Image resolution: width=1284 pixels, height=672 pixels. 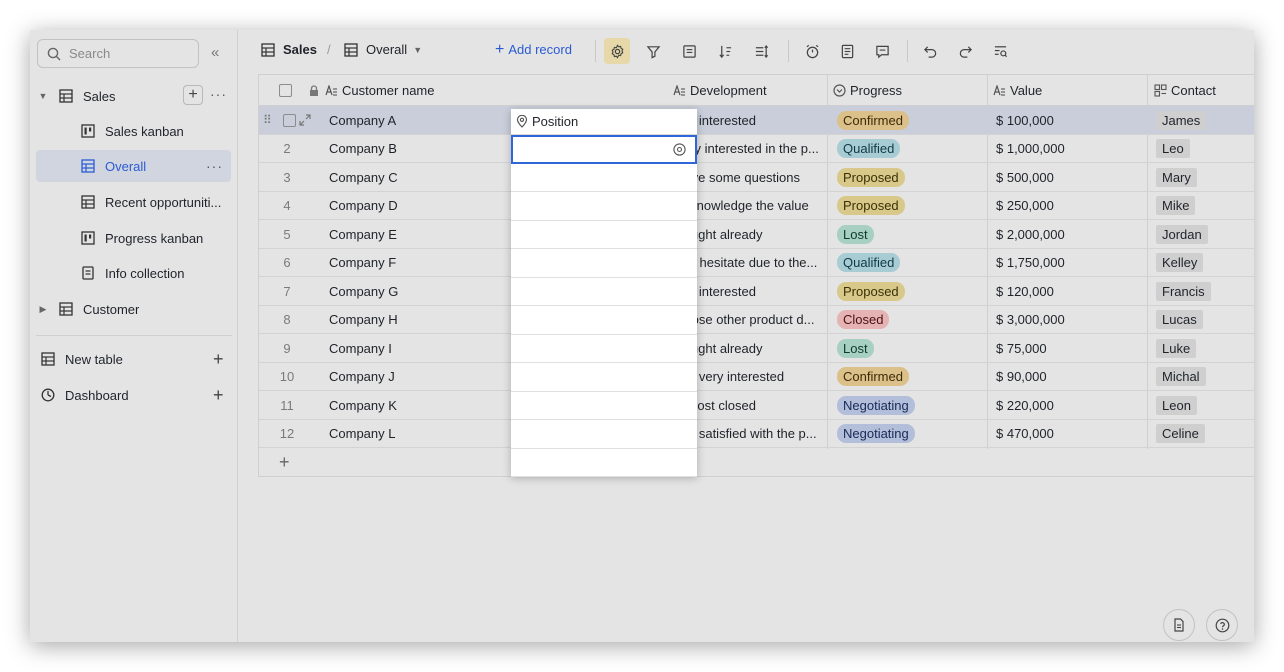 I want to click on column-header-customer: Customer name, so click(x=394, y=90).